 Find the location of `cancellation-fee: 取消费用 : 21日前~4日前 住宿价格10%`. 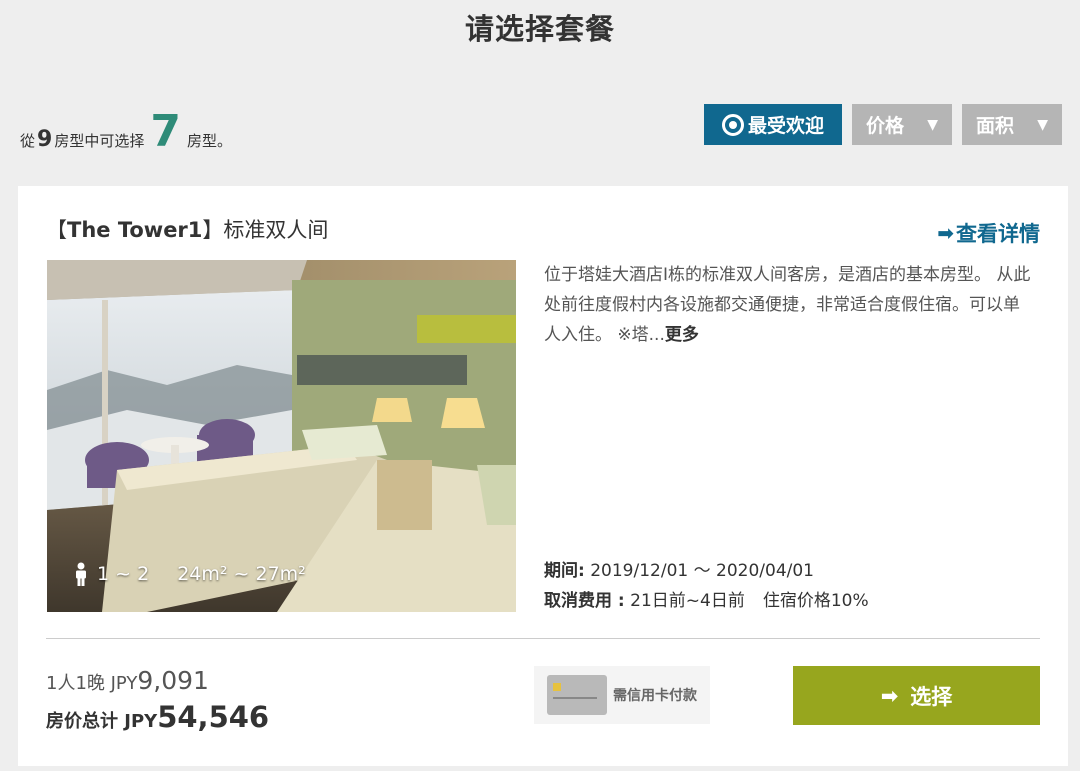

cancellation-fee: 取消费用 : 21日前~4日前 住宿价格10% is located at coordinates (706, 598).